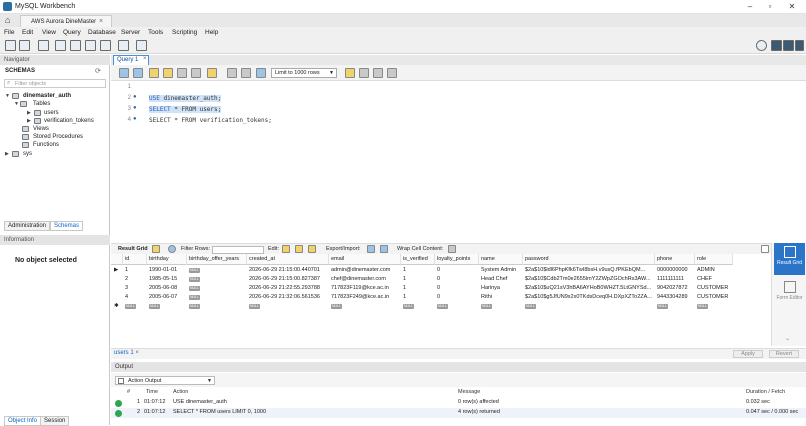 This screenshot has height=426, width=806. Describe the element at coordinates (365, 259) in the screenshot. I see `column-header-email: email` at that location.